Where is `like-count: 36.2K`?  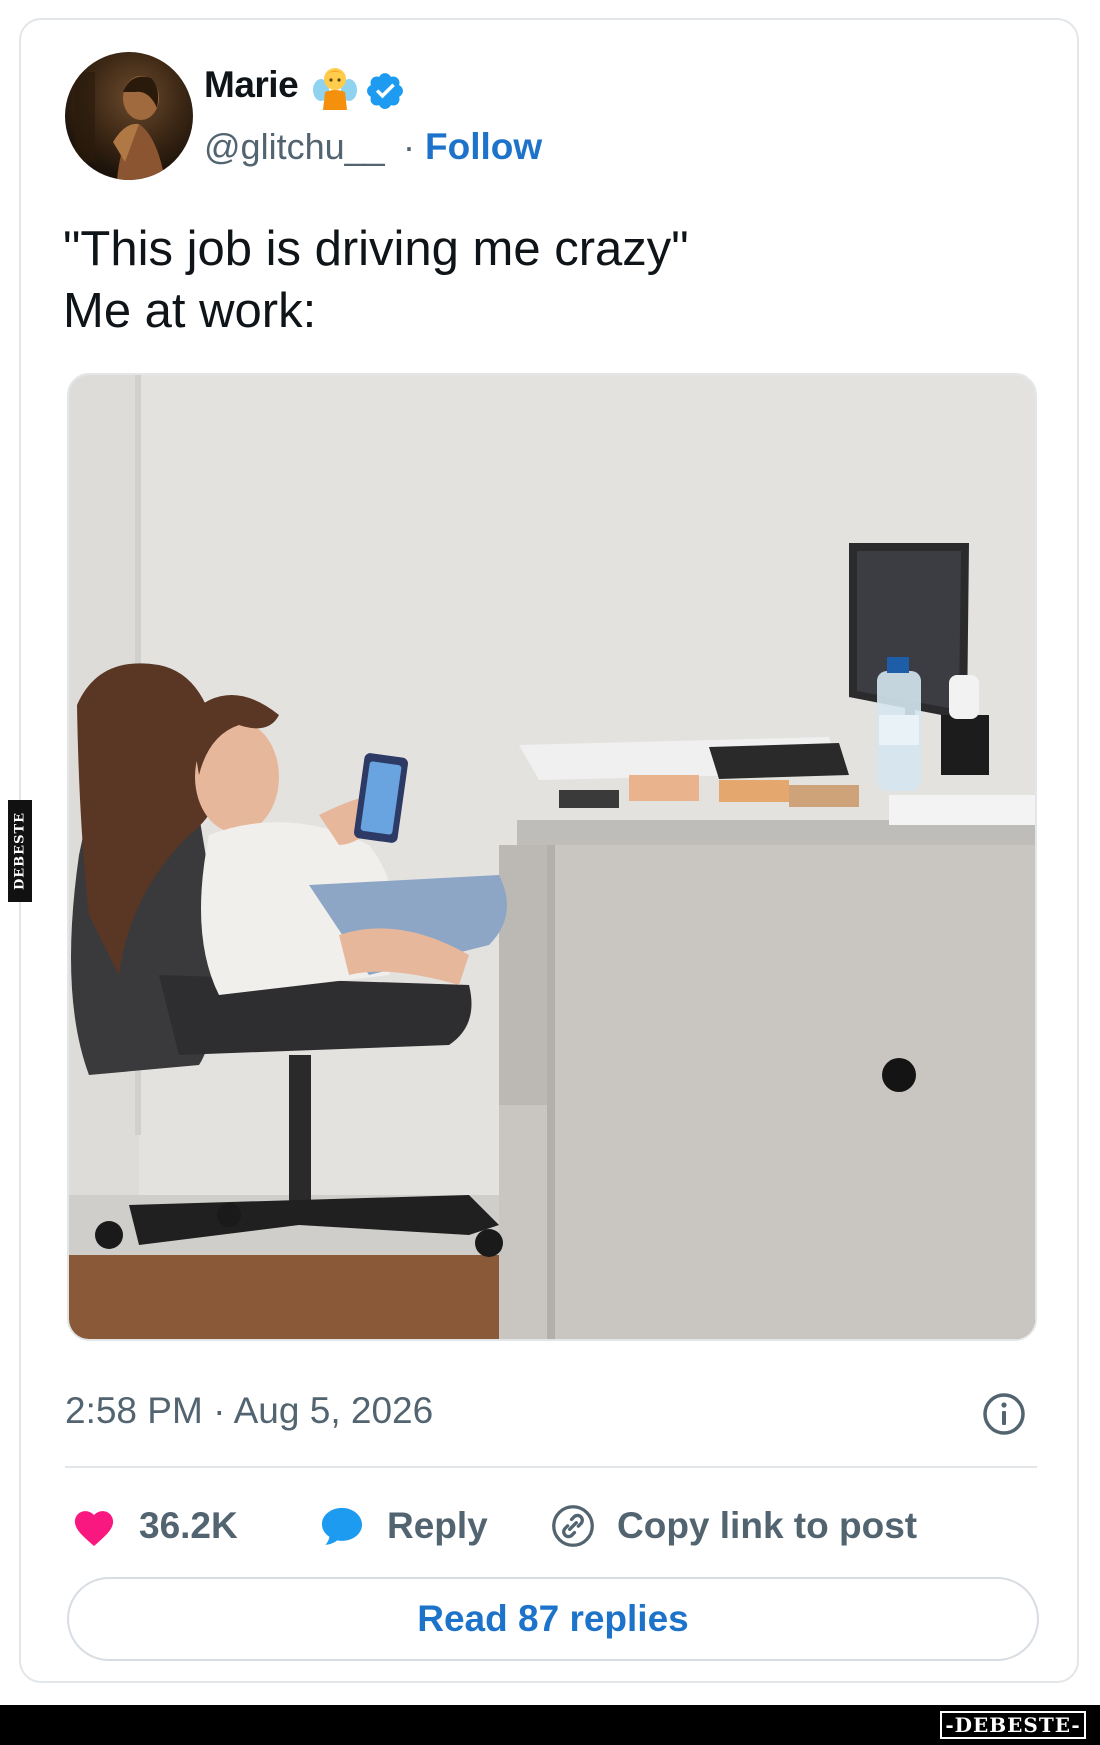 like-count: 36.2K is located at coordinates (188, 1525).